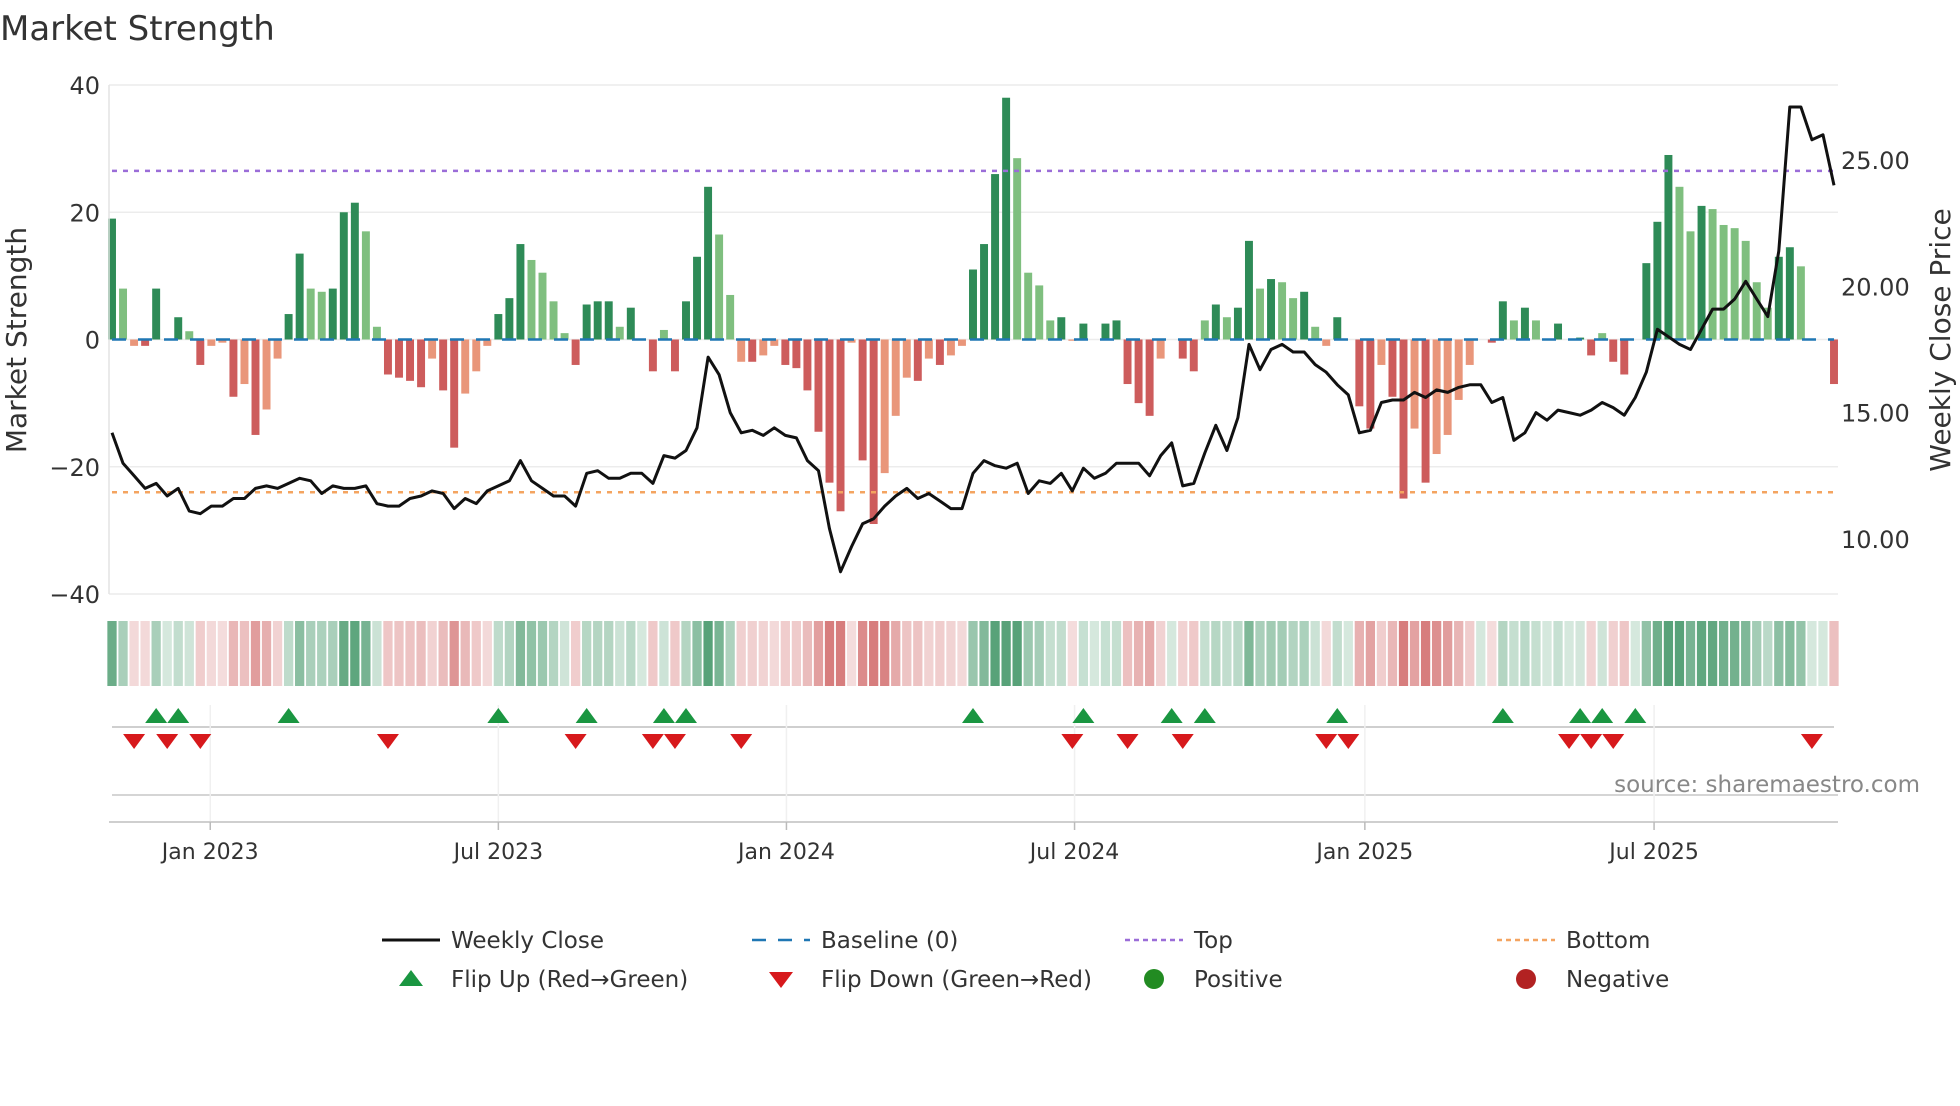 The image size is (1960, 1106). I want to click on x-tick-label: Jul 2023, so click(498, 852).